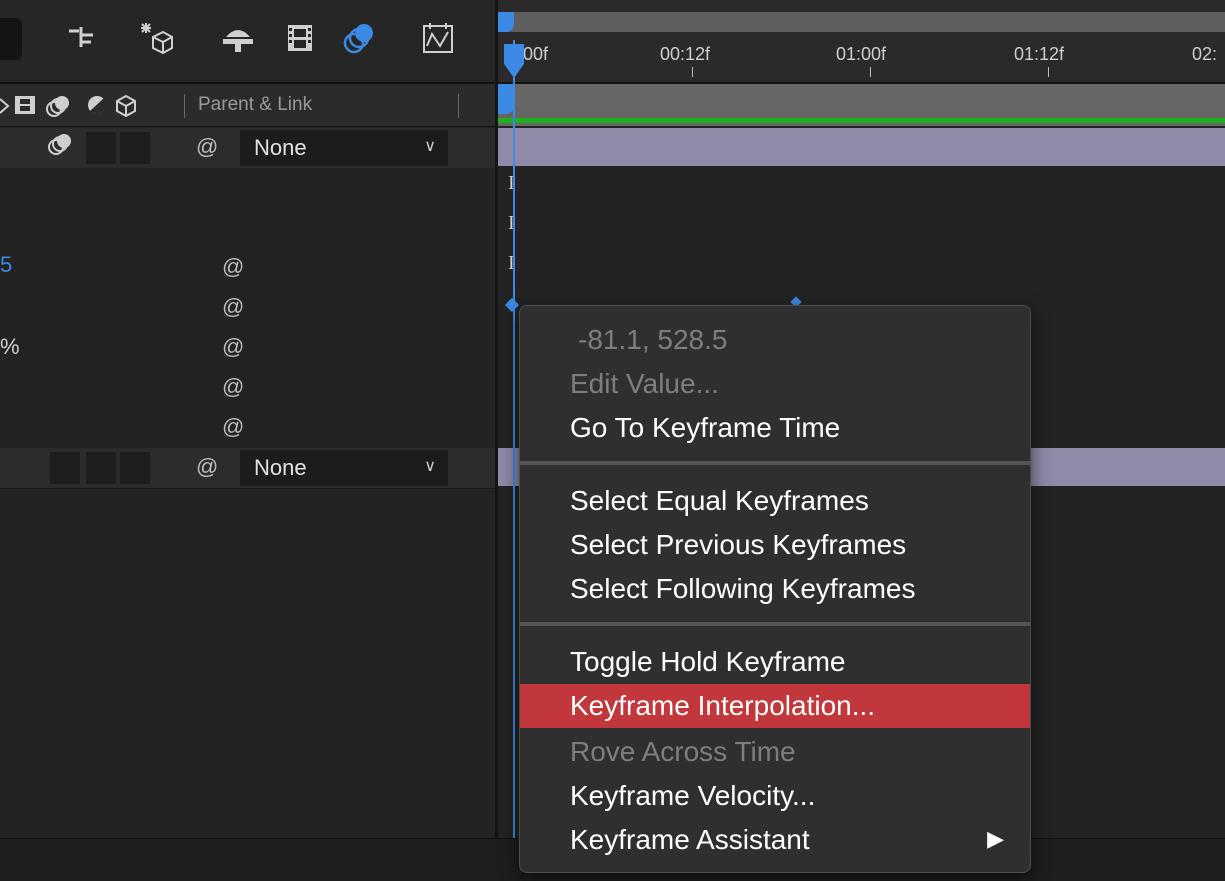  Describe the element at coordinates (25, 105) in the screenshot. I see `frame-blending-switch-icon` at that location.